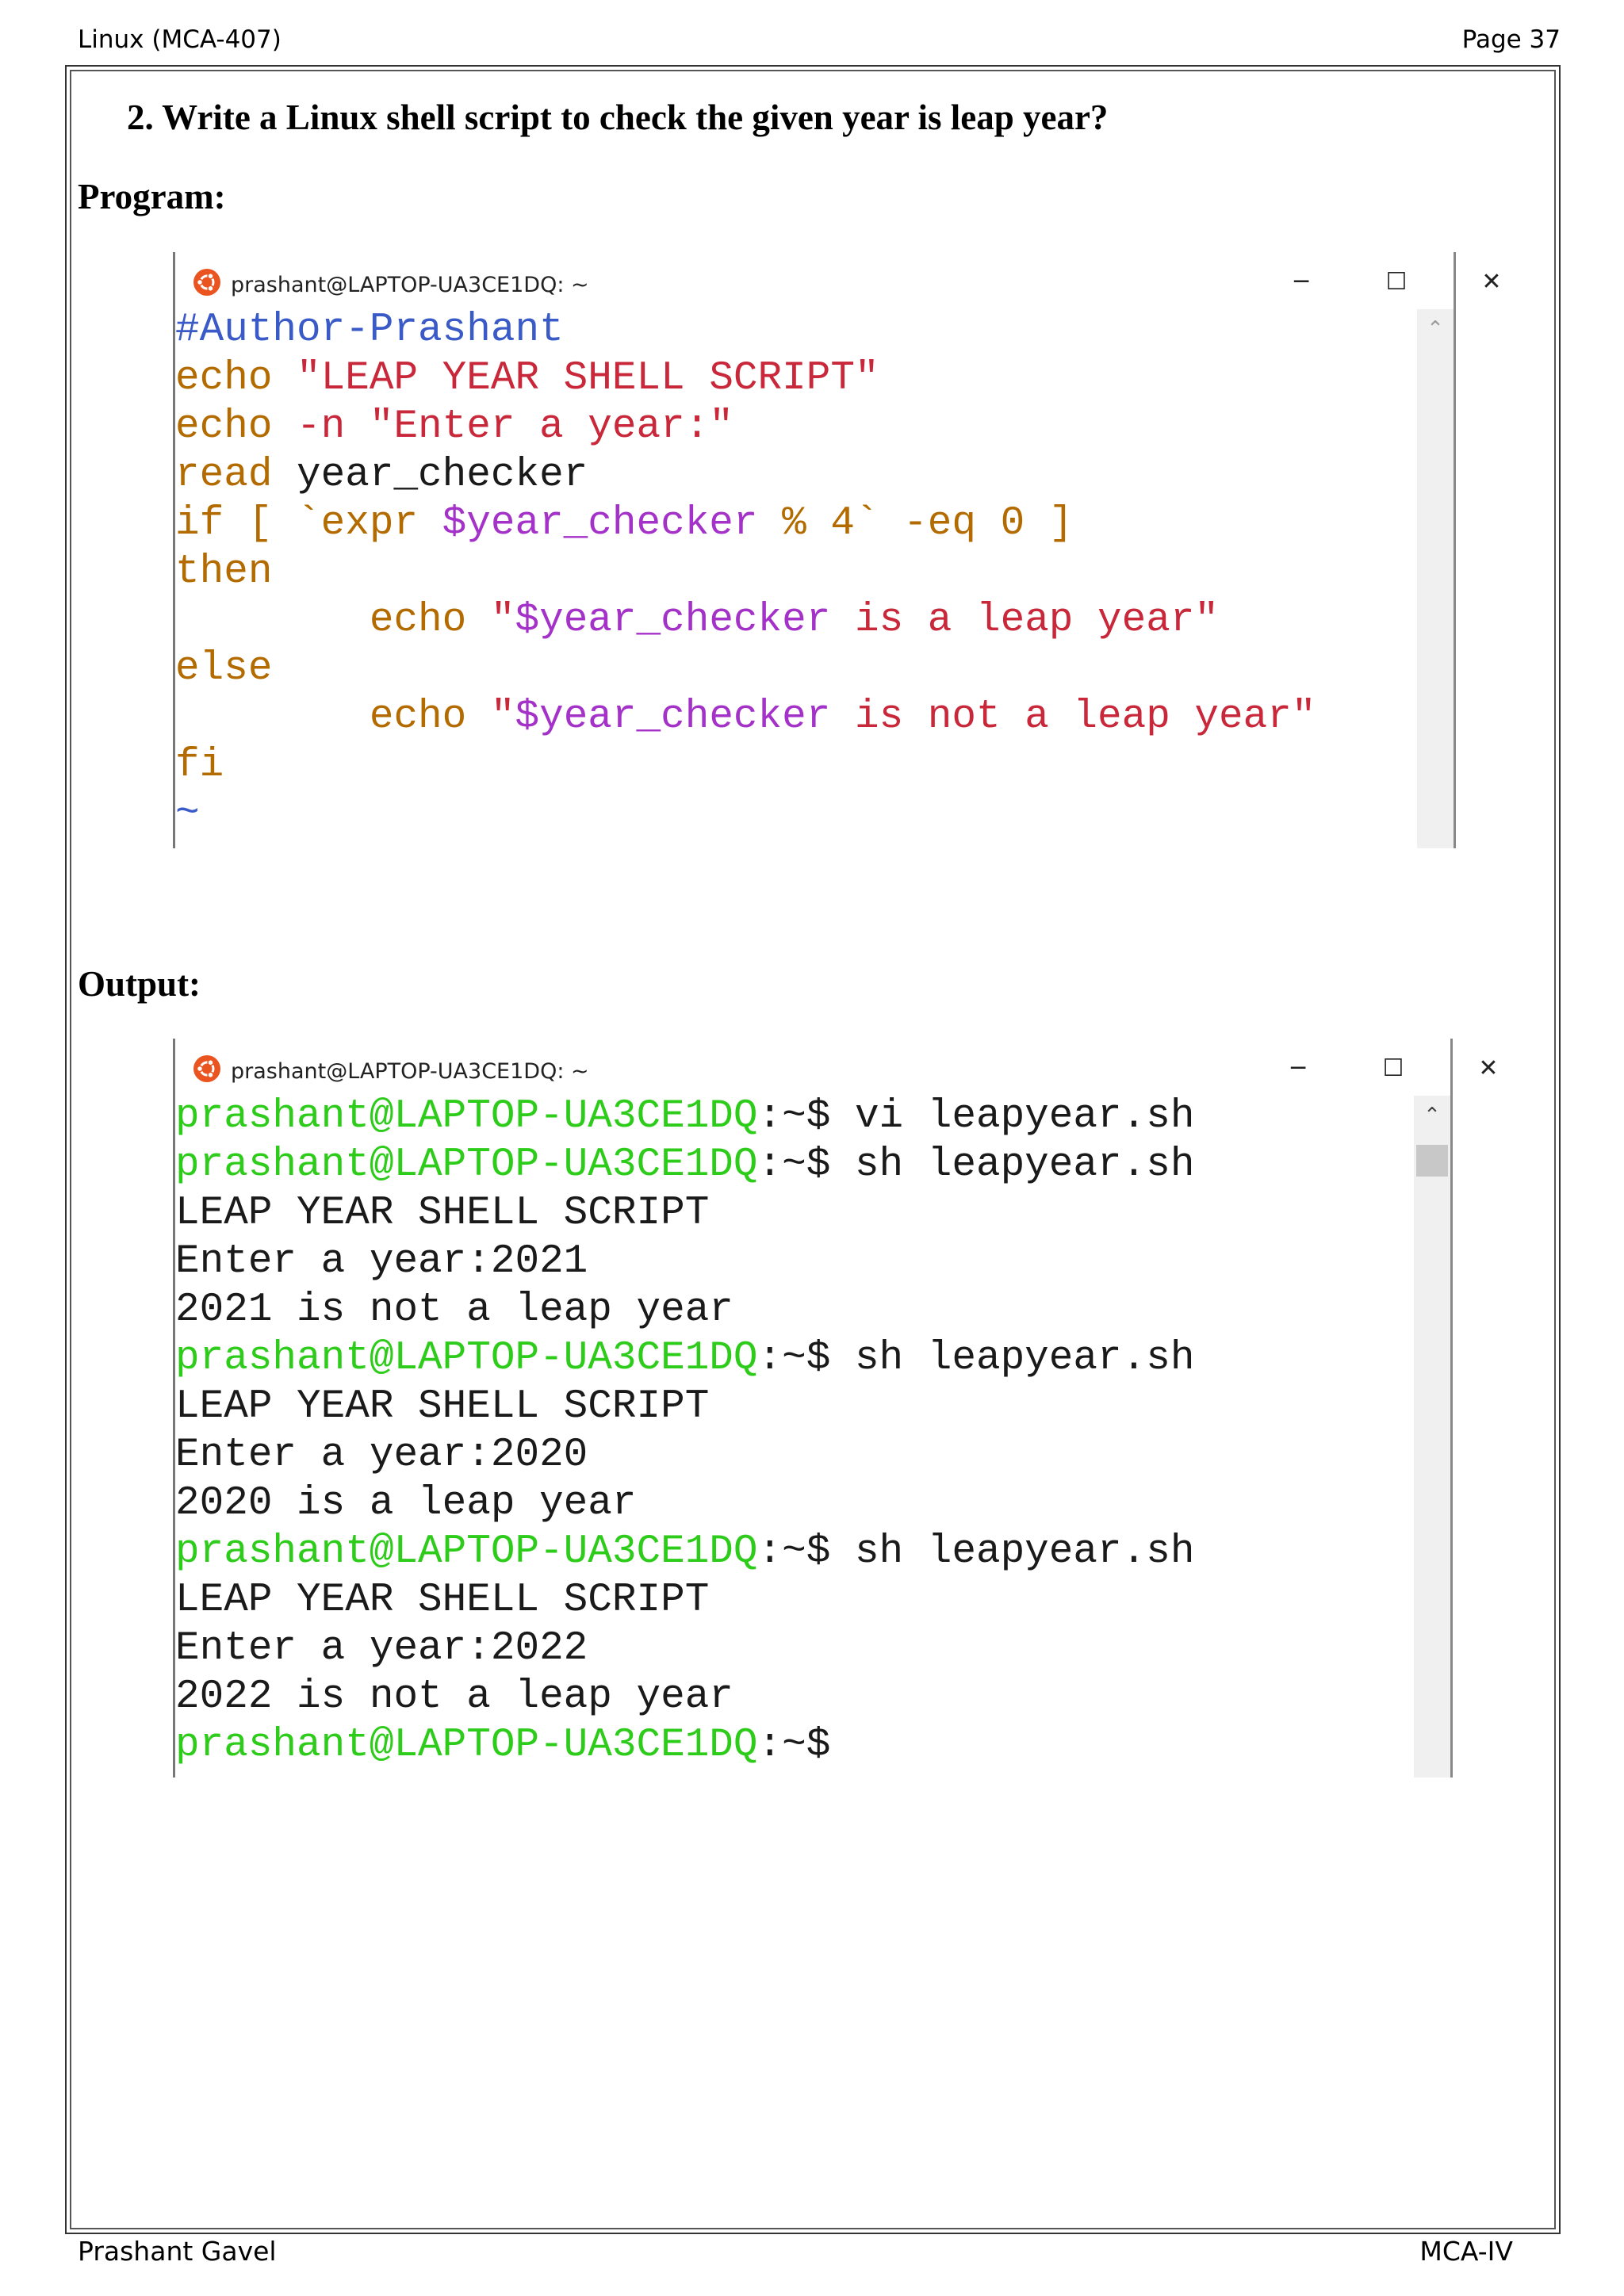 This screenshot has height=2296, width=1624. What do you see at coordinates (684, 1503) in the screenshot?
I see `terminal-line: 2020 is a leap year` at bounding box center [684, 1503].